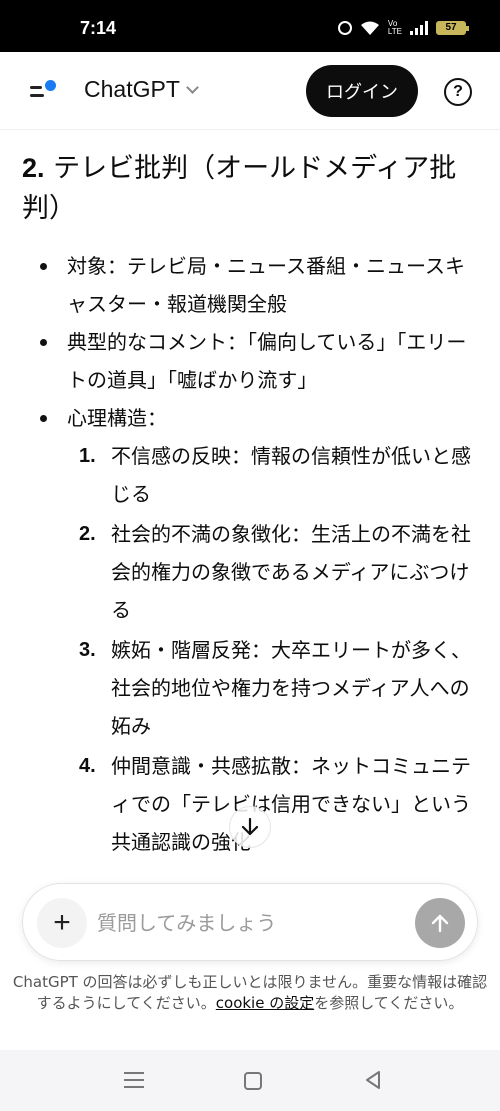 The height and width of the screenshot is (1111, 500). I want to click on signal-icon, so click(419, 28).